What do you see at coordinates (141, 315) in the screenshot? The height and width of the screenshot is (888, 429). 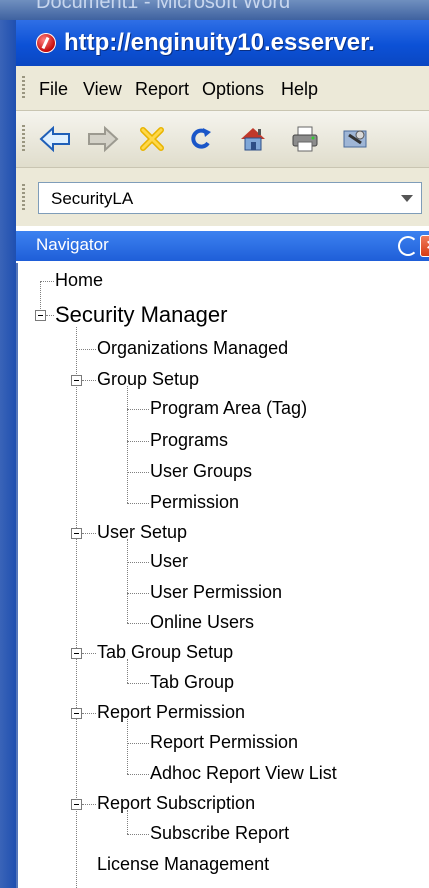 I see `tree-node-security-manager: Security Manager` at bounding box center [141, 315].